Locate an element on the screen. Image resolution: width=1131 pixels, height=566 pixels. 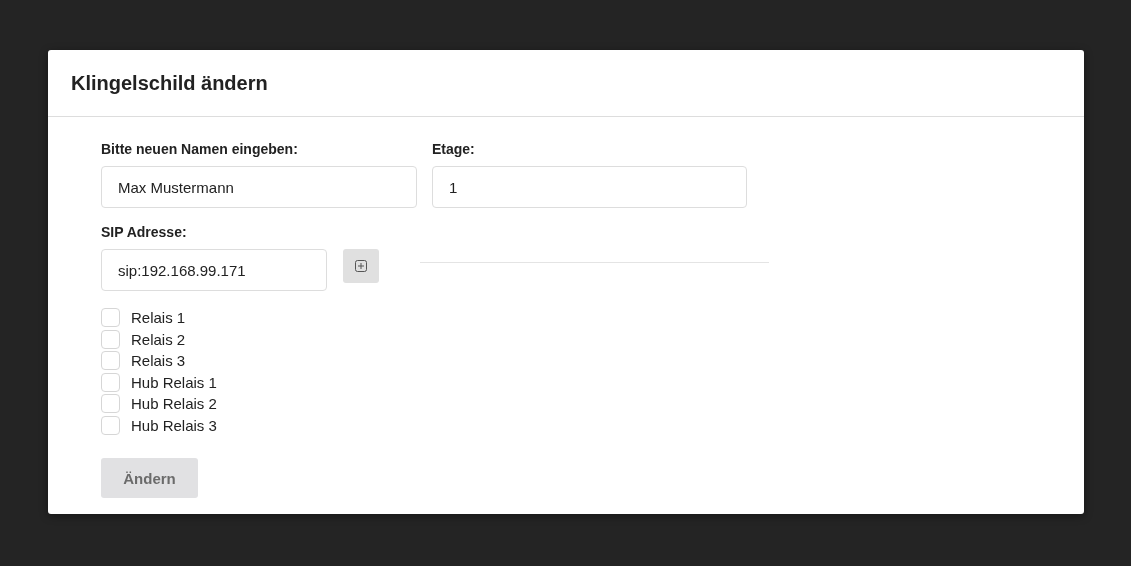
checkbox-label: Hub Relais 3 is located at coordinates (174, 425).